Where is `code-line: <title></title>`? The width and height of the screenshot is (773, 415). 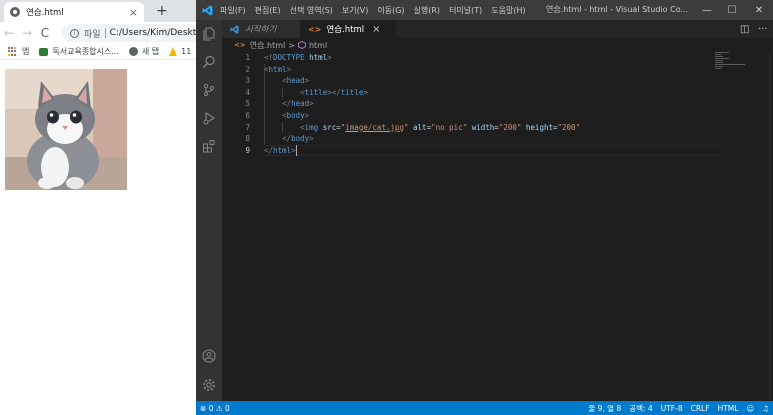 code-line: <title></title> is located at coordinates (316, 93).